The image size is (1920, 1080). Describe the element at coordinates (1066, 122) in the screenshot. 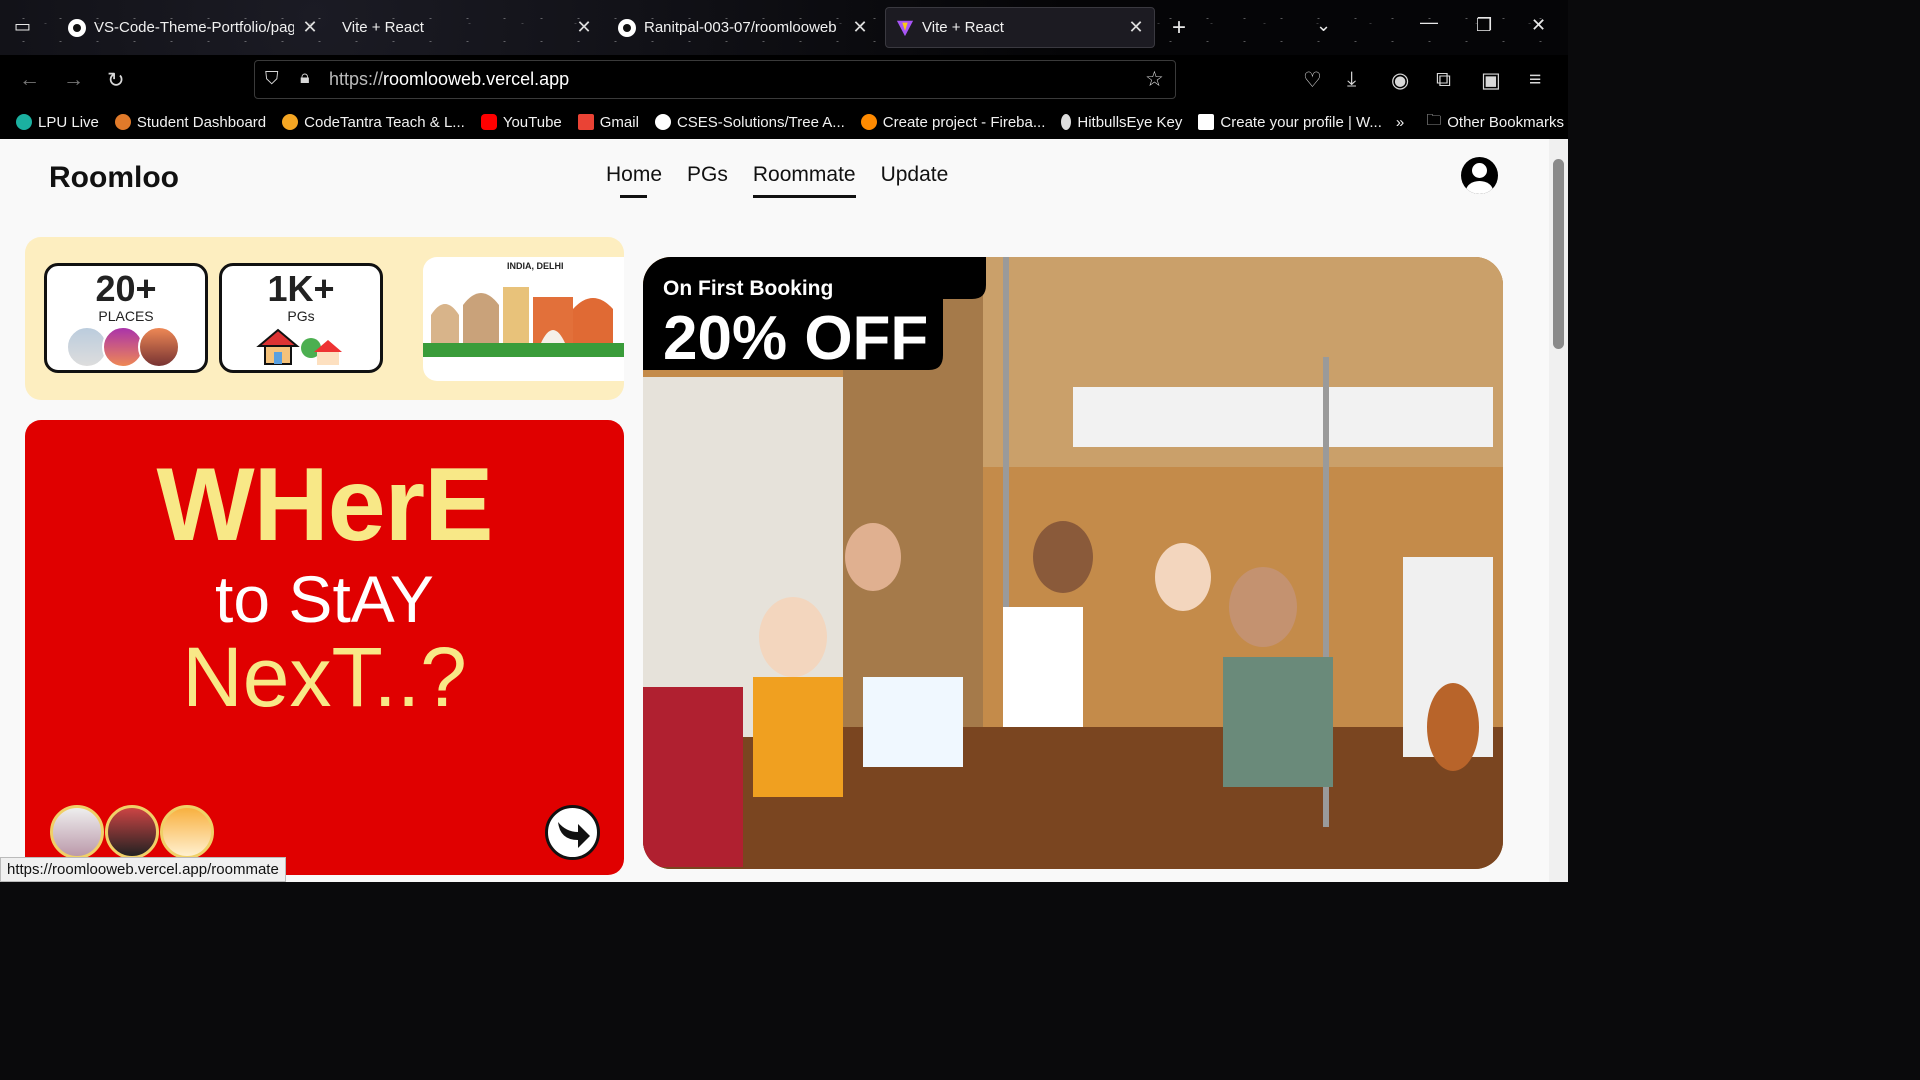

I see `hitbullseye-icon` at that location.